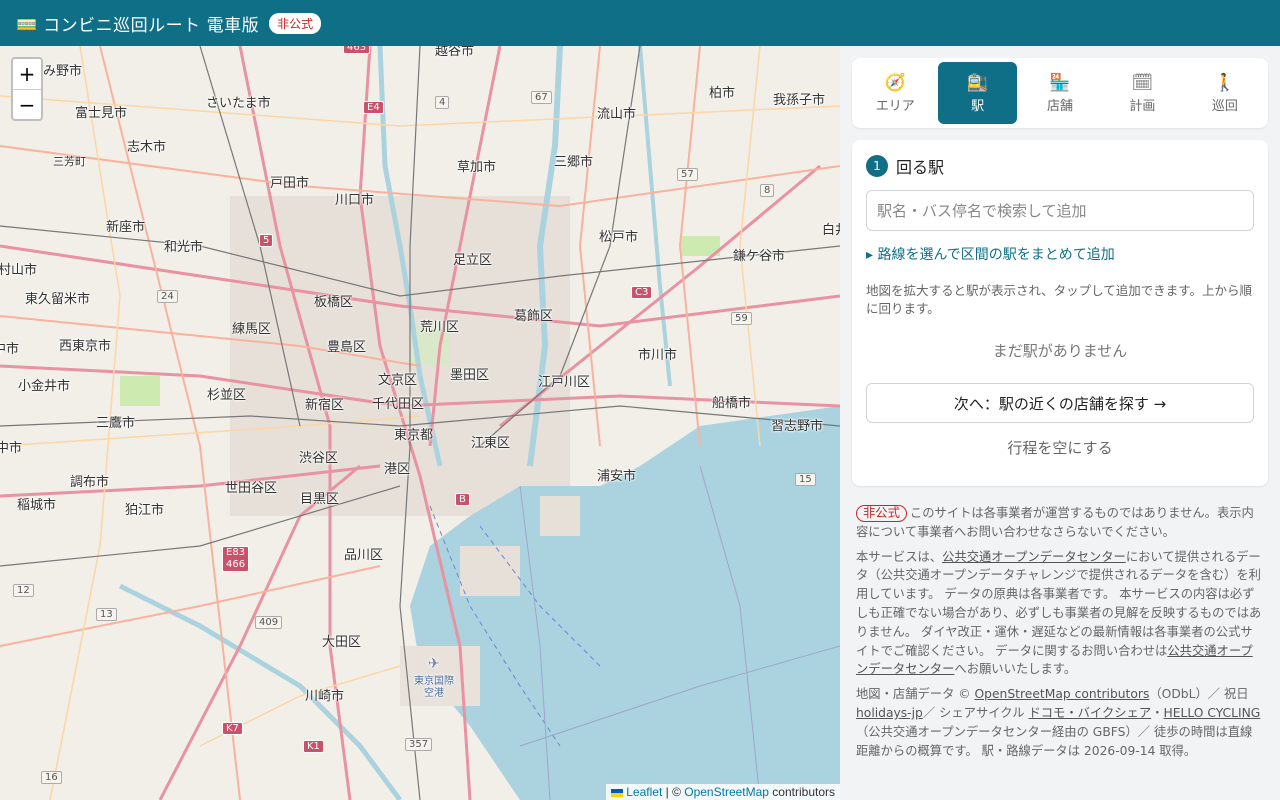  What do you see at coordinates (252, 329) in the screenshot?
I see `place-label: 練馬区` at bounding box center [252, 329].